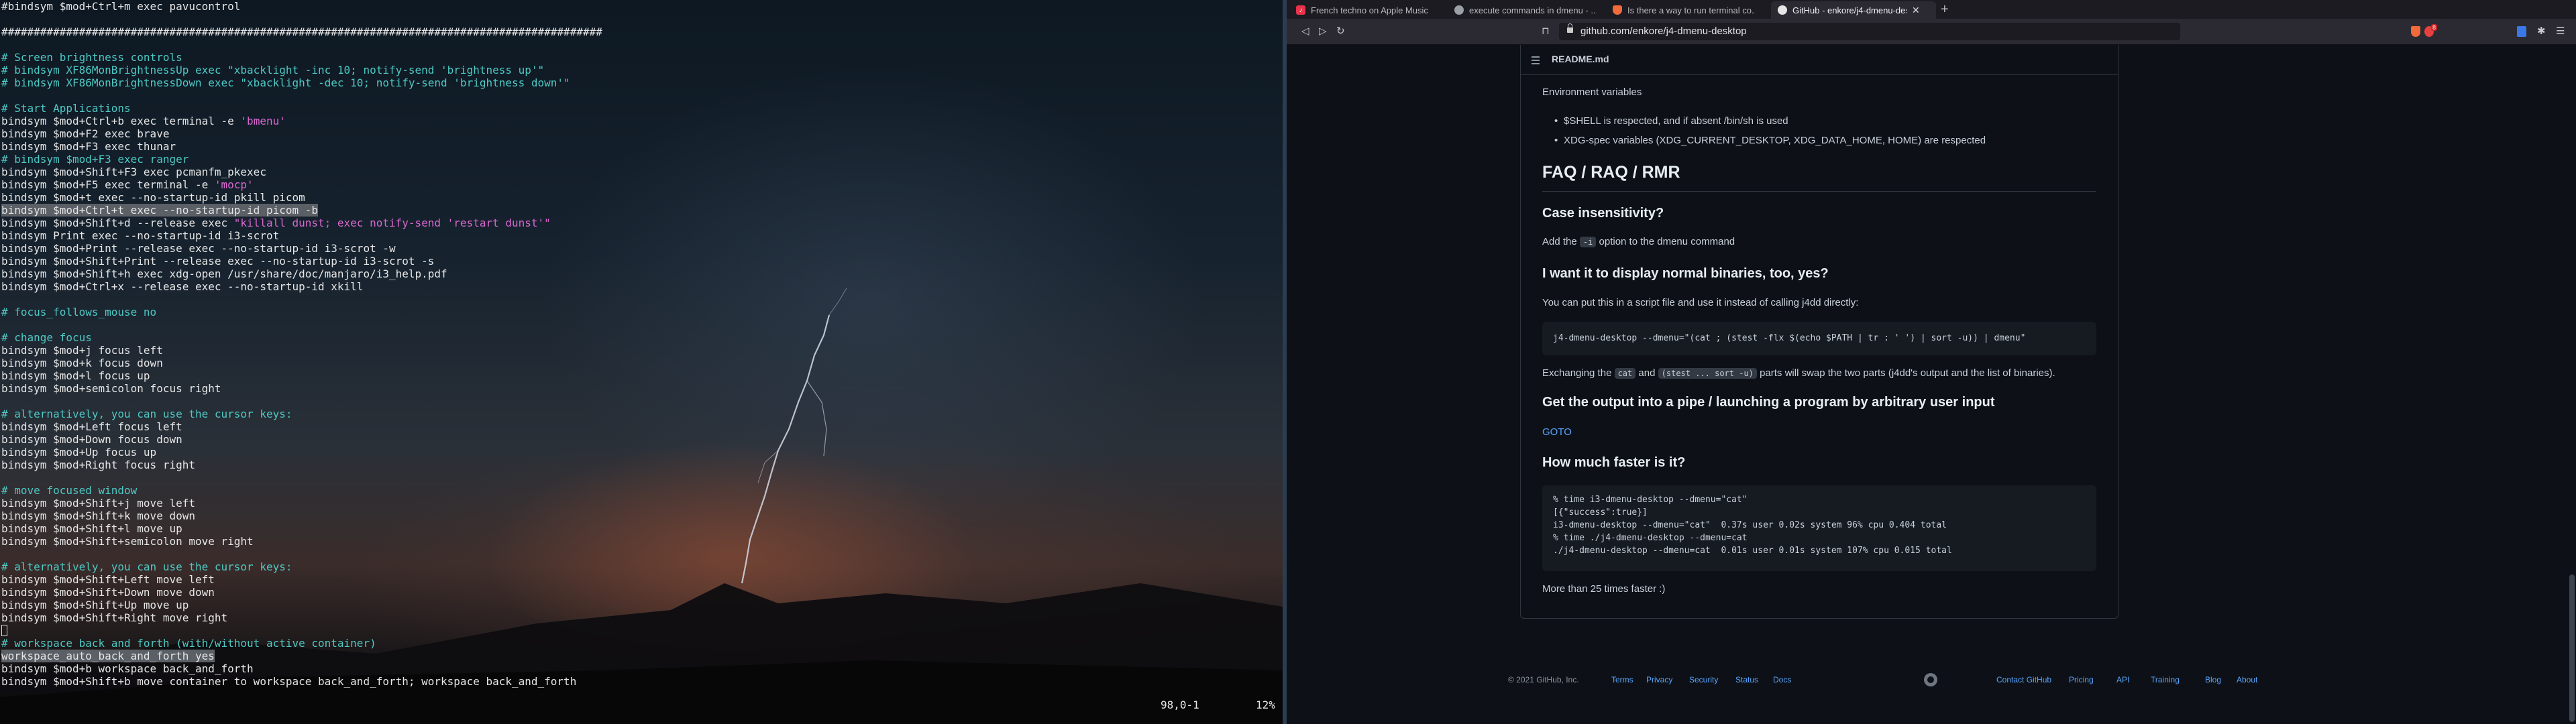 Image resolution: width=2576 pixels, height=724 pixels. What do you see at coordinates (234, 184) in the screenshot?
I see `terminal-string: 'mocp'` at bounding box center [234, 184].